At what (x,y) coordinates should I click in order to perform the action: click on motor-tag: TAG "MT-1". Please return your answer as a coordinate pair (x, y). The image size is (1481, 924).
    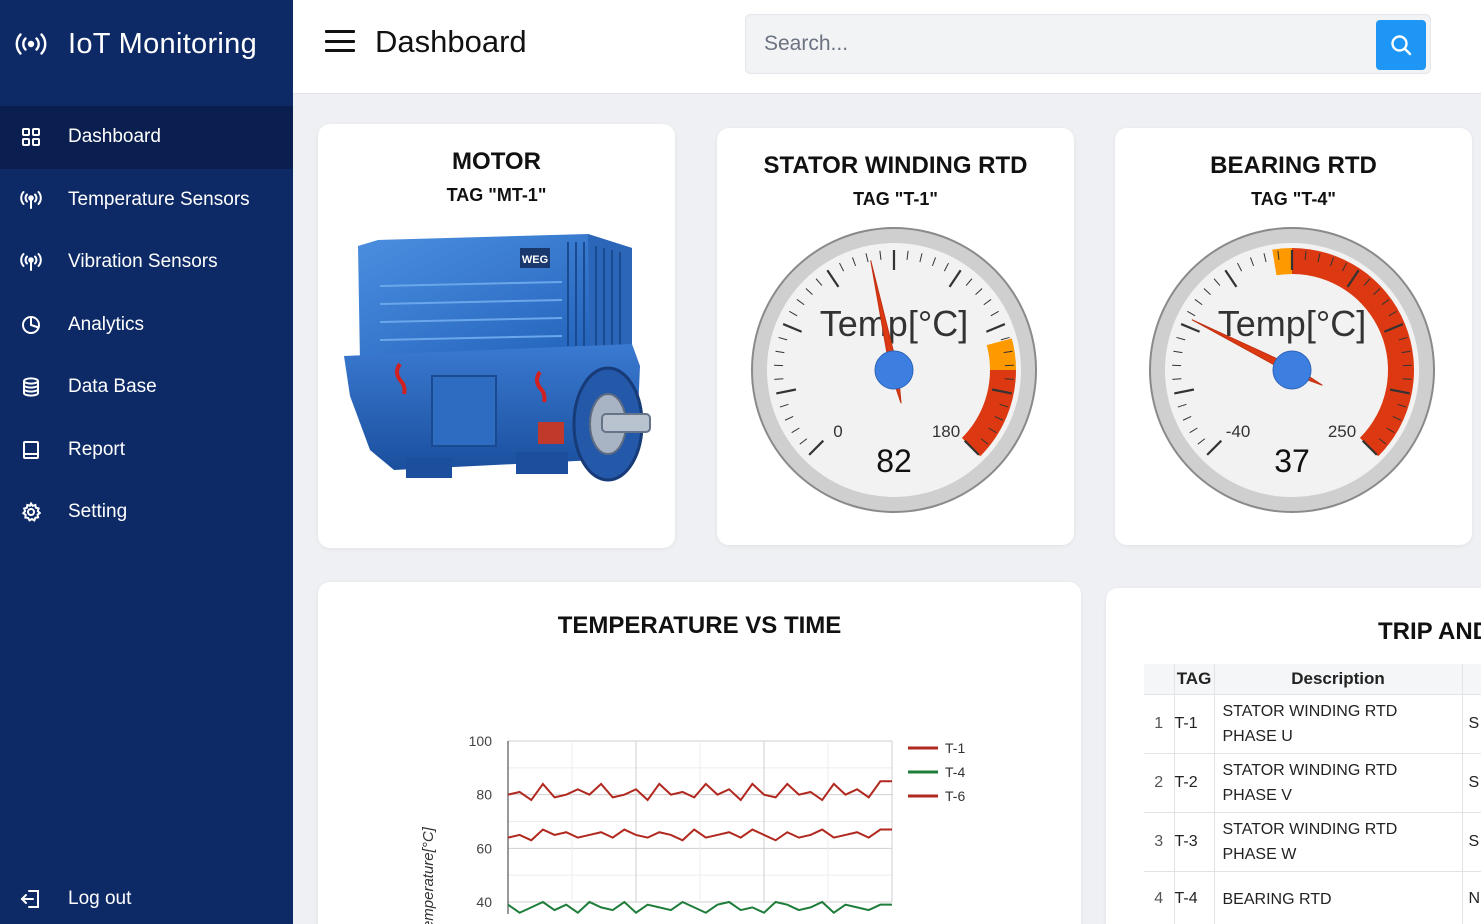
    Looking at the image, I should click on (496, 195).